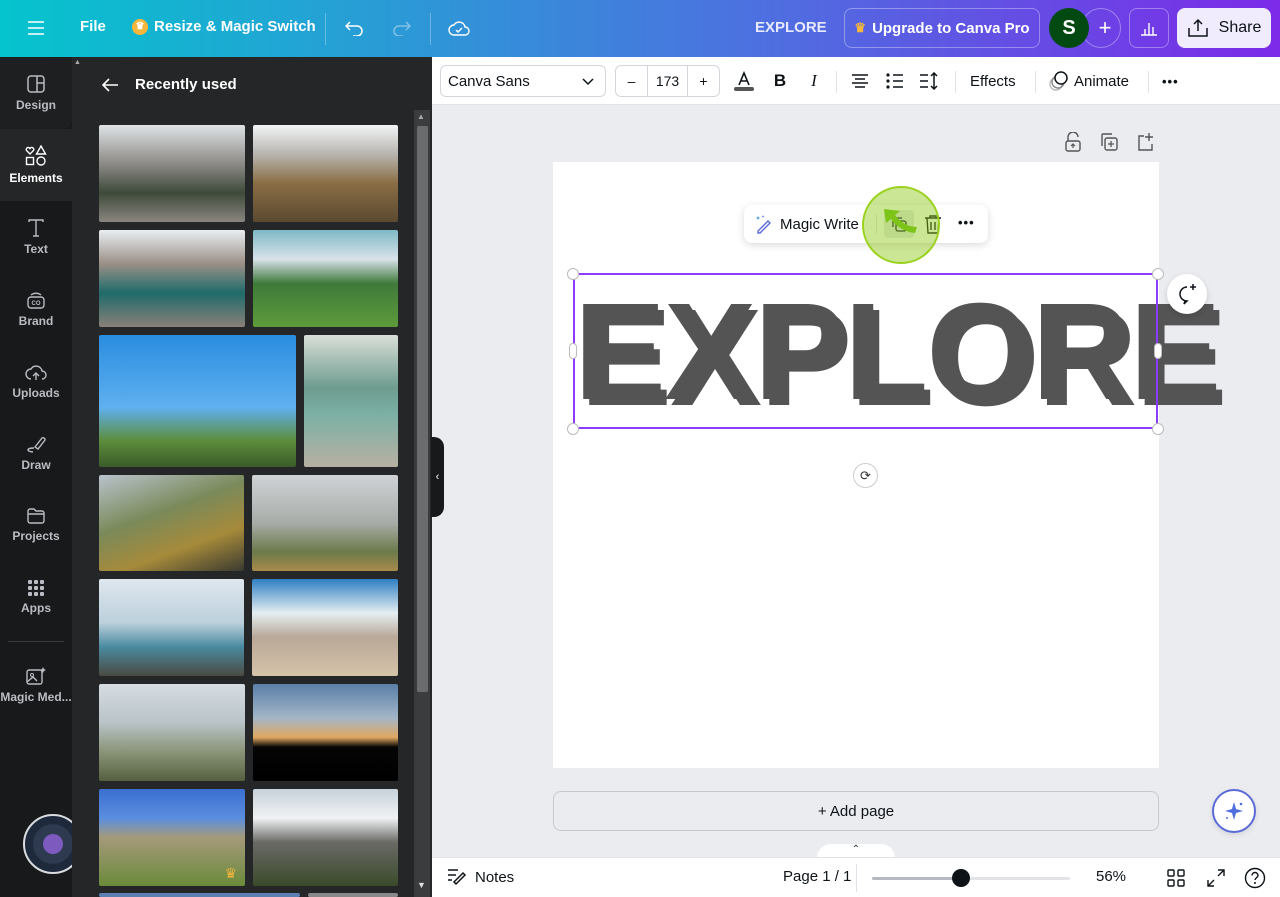 Image resolution: width=1280 pixels, height=897 pixels. What do you see at coordinates (36, 321) in the screenshot?
I see `rail-label: Brand` at bounding box center [36, 321].